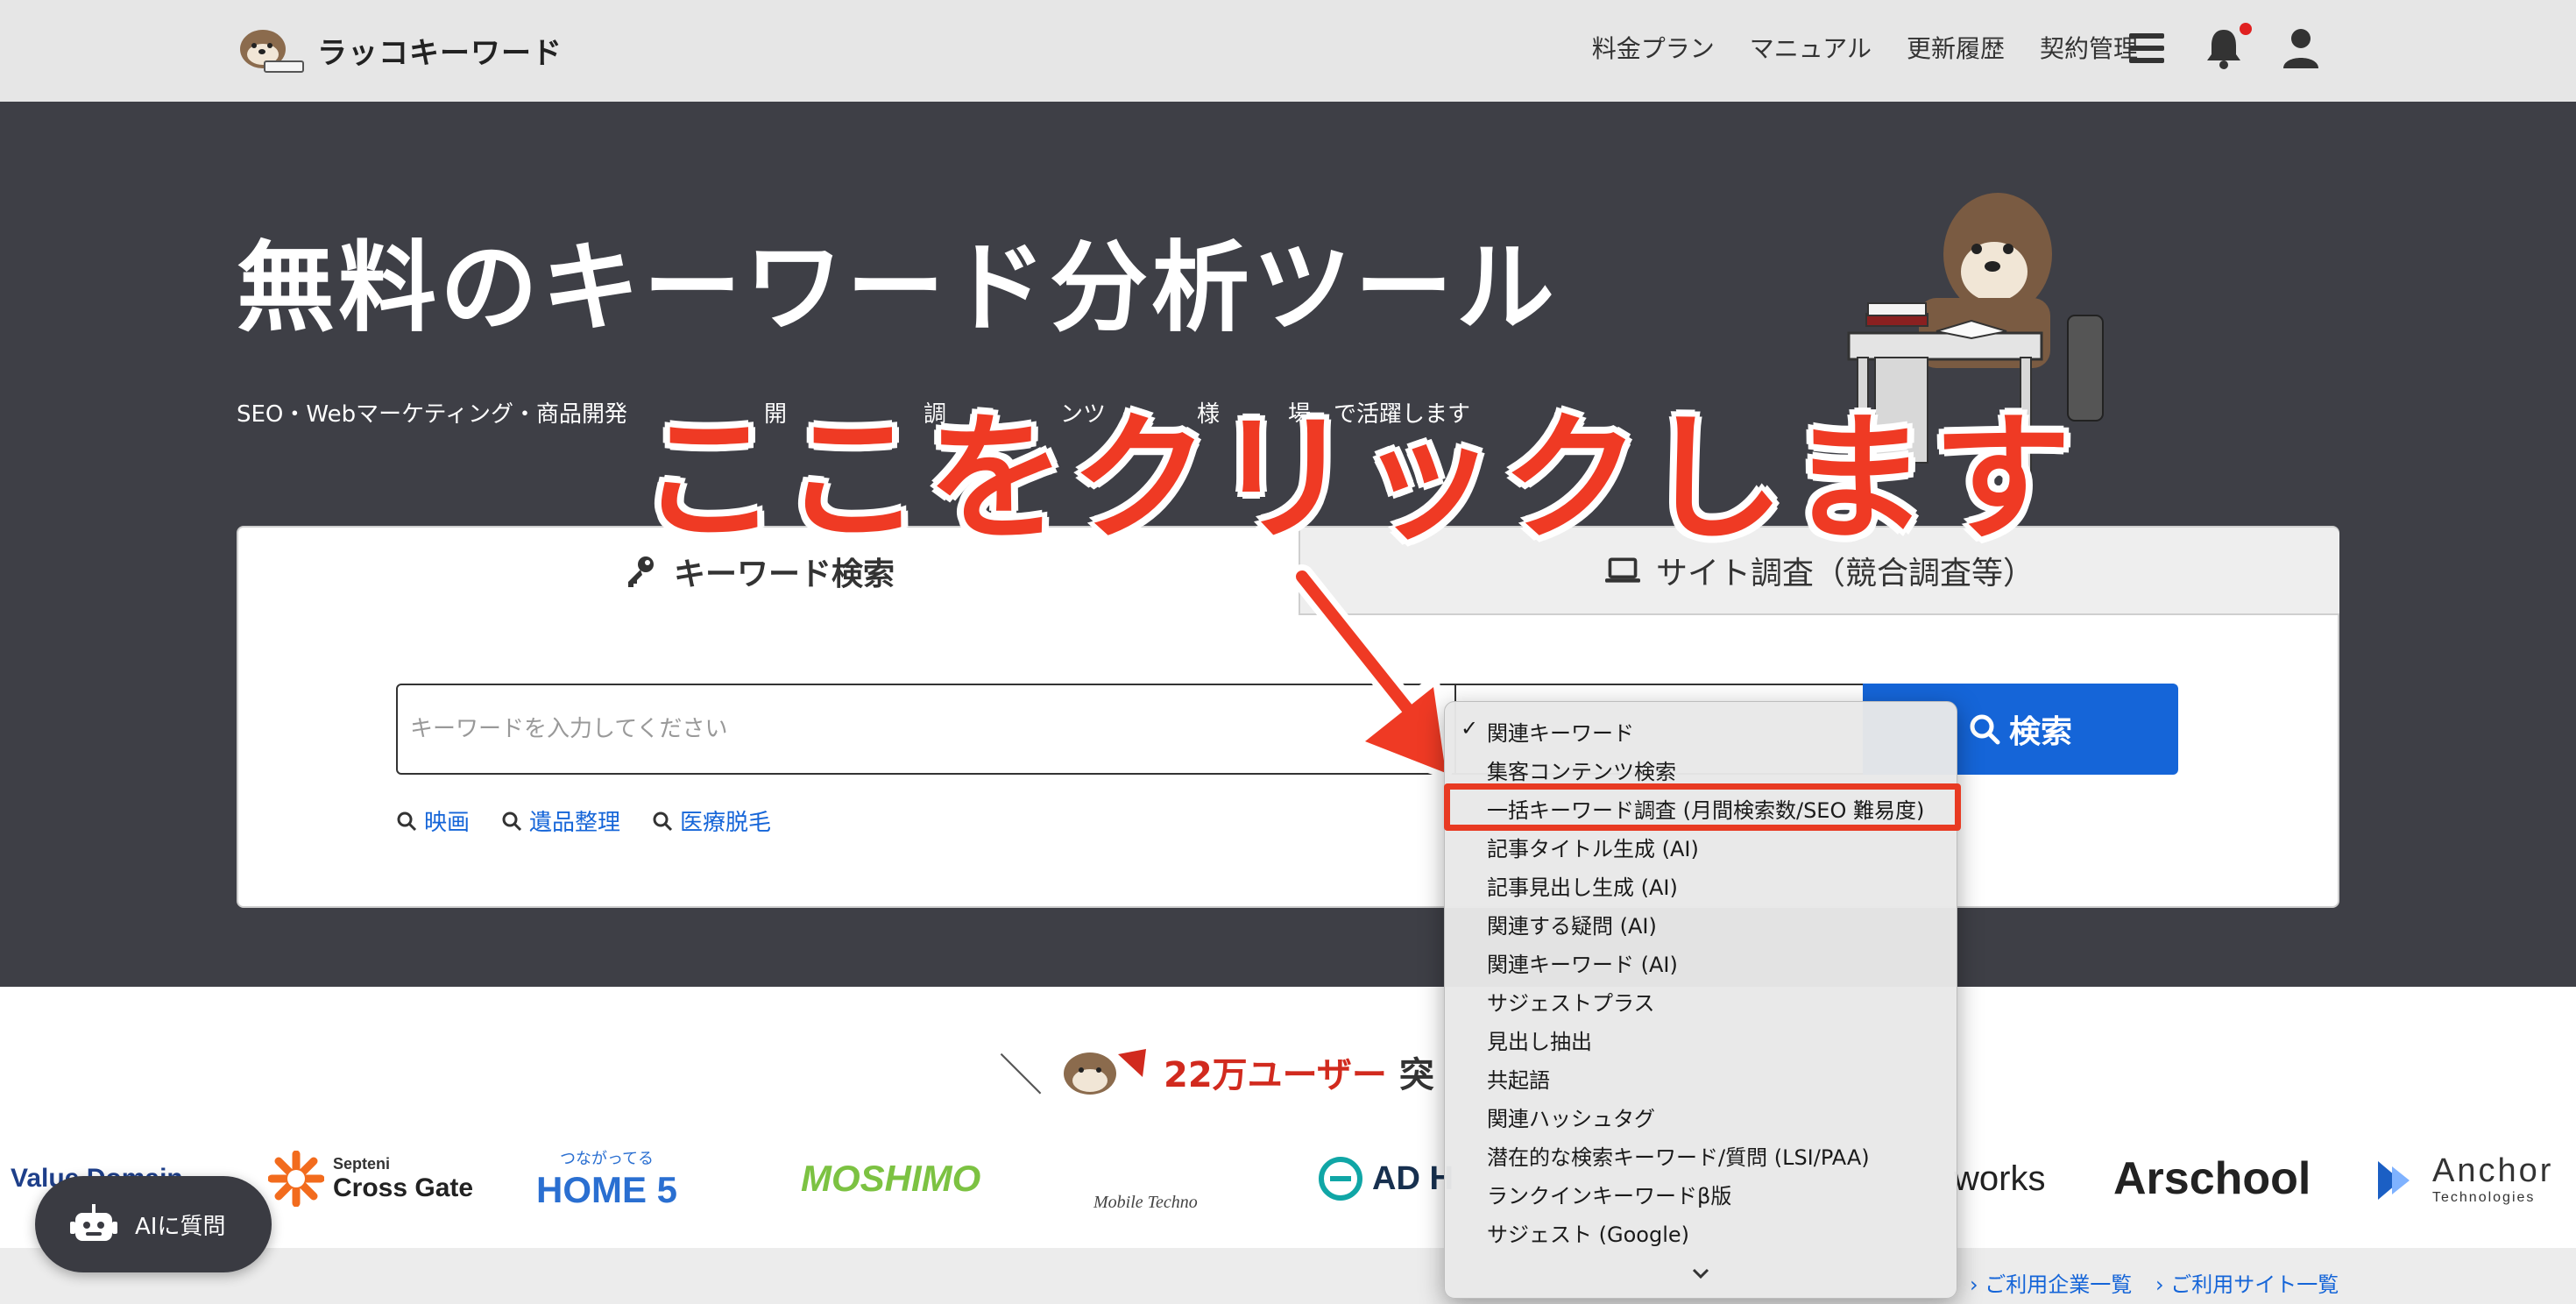 This screenshot has height=1304, width=2576. Describe the element at coordinates (1956, 48) in the screenshot. I see `nav-changelog: 更新履歴` at that location.